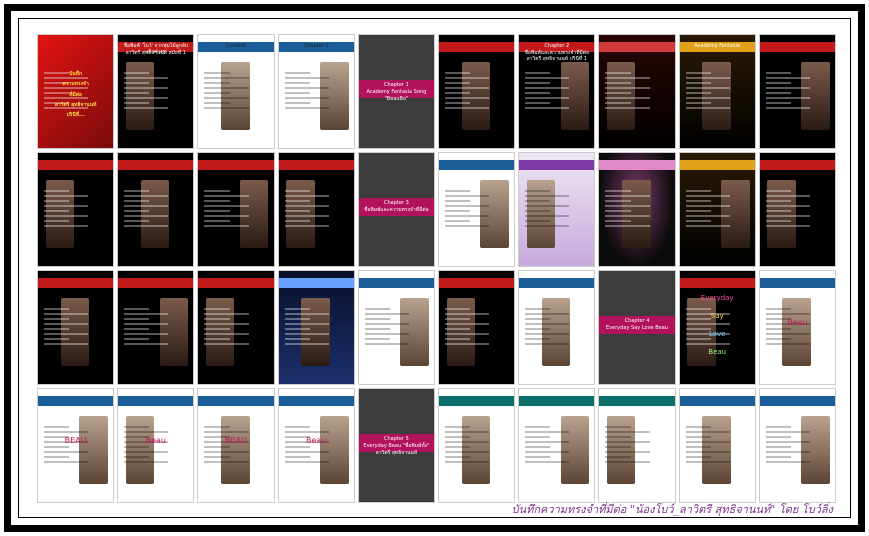  Describe the element at coordinates (717, 297) in the screenshot. I see `thumbnail-caption: Everyday` at that location.